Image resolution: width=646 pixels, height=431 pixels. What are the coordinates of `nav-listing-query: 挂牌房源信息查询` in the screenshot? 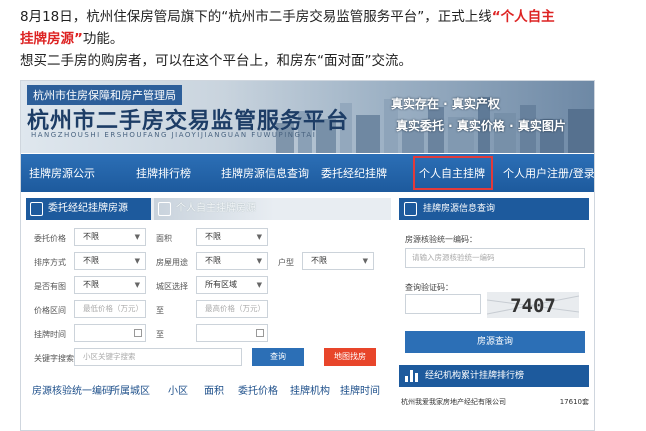 It's located at (265, 173).